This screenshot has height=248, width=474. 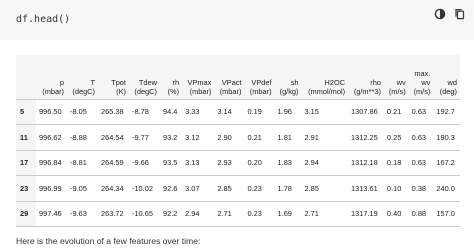 What do you see at coordinates (311, 137) in the screenshot?
I see `table-cell: 2.91` at bounding box center [311, 137].